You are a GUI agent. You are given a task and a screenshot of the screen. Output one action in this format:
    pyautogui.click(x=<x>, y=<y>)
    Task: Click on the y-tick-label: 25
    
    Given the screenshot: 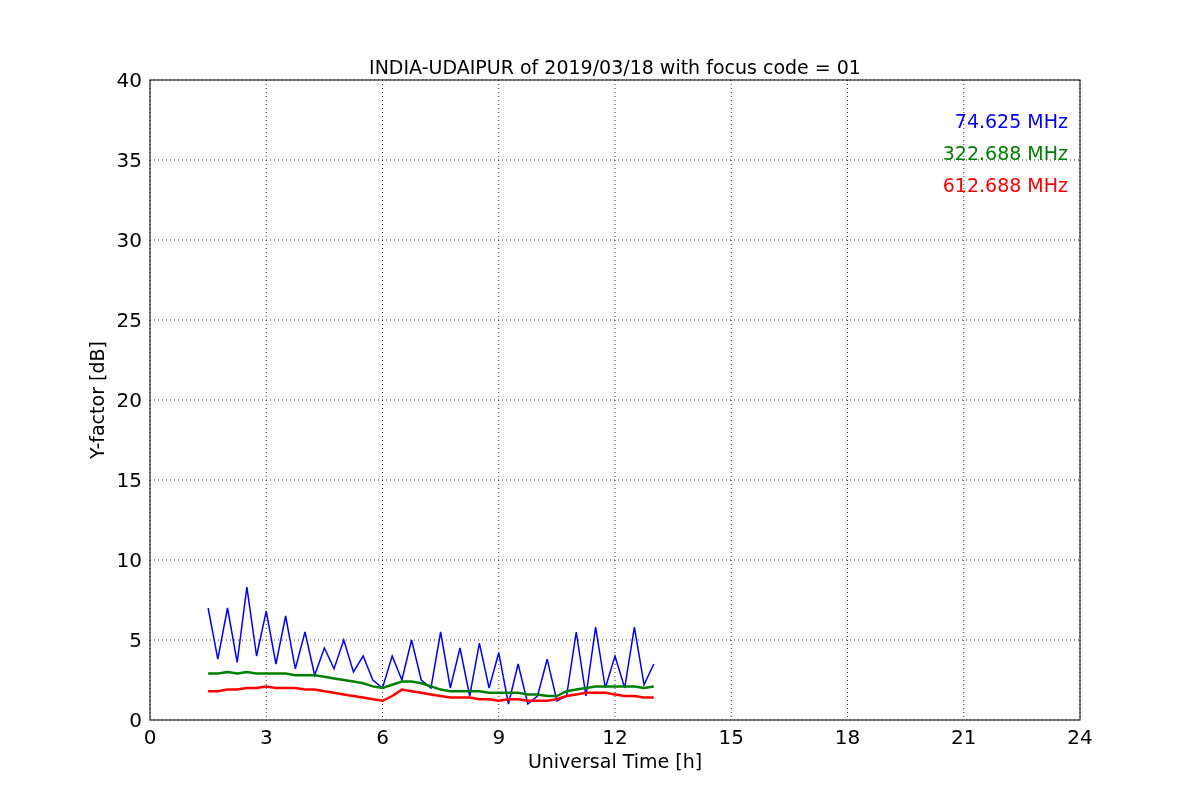 What is the action you would take?
    pyautogui.click(x=129, y=320)
    